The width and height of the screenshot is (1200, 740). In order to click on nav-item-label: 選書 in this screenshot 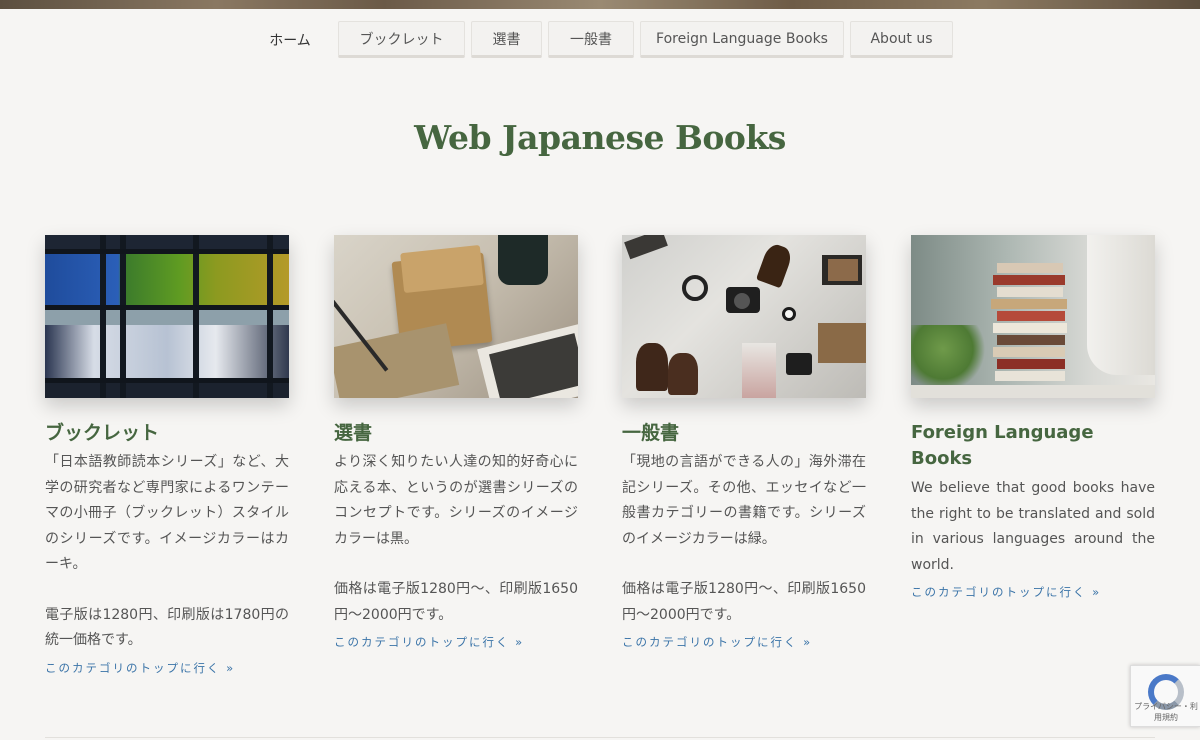, I will do `click(506, 39)`.